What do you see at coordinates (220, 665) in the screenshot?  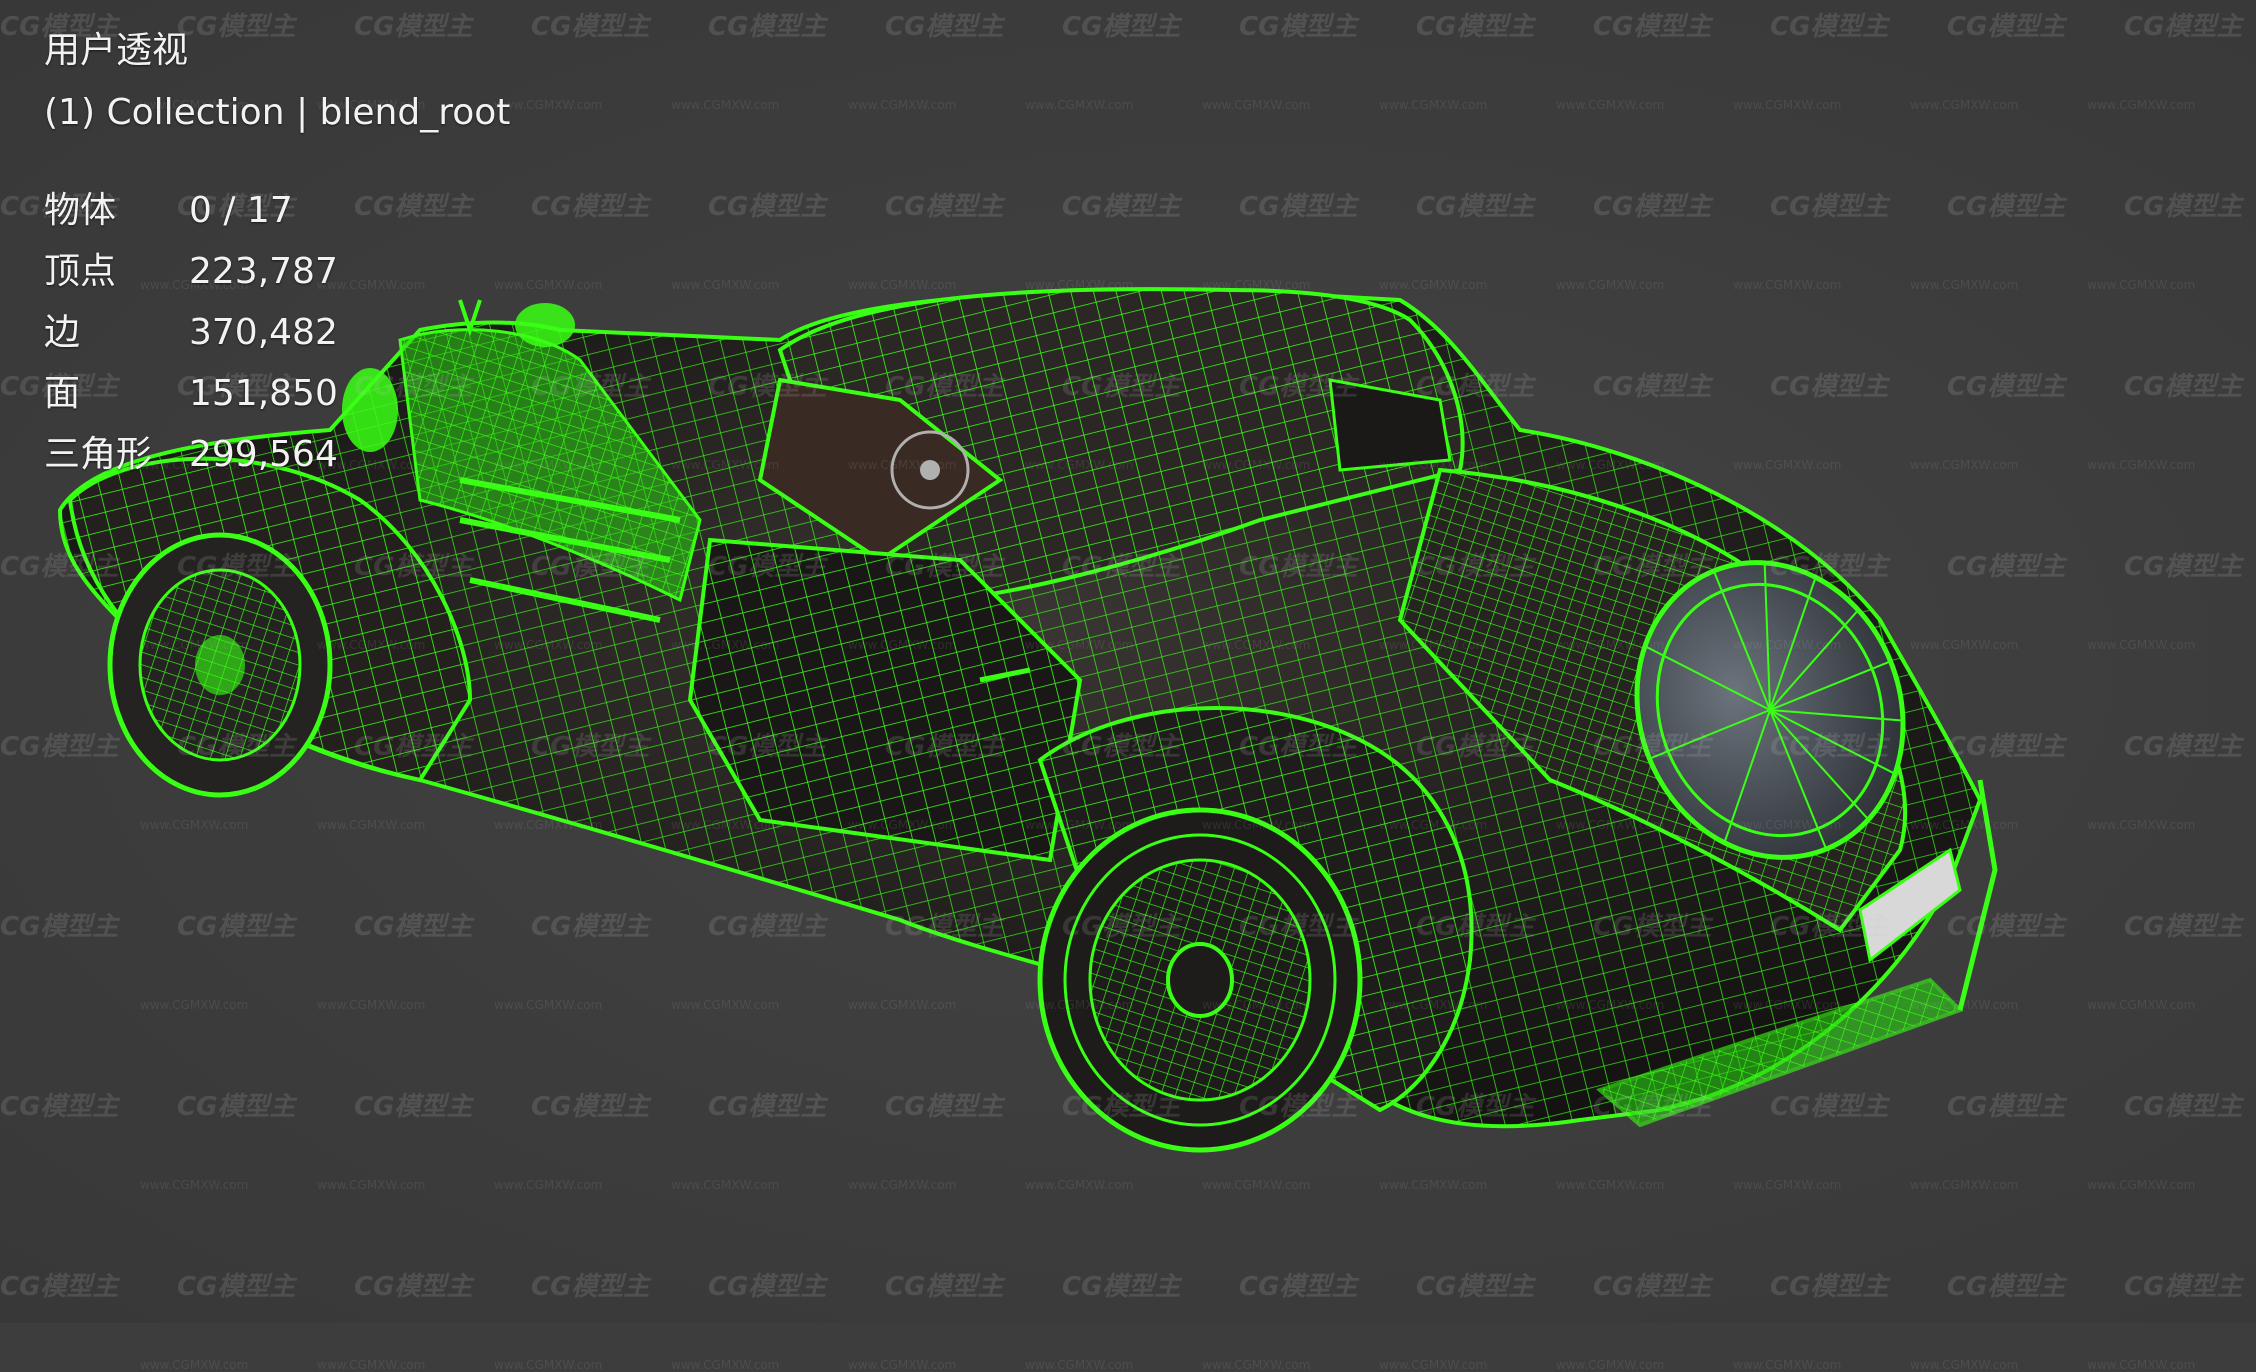 I see `front-wheel` at bounding box center [220, 665].